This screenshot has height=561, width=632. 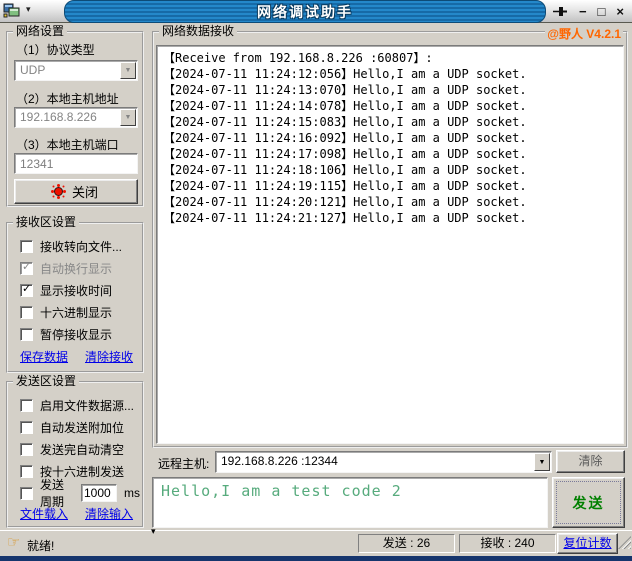 I want to click on bottom-edge, so click(x=316, y=558).